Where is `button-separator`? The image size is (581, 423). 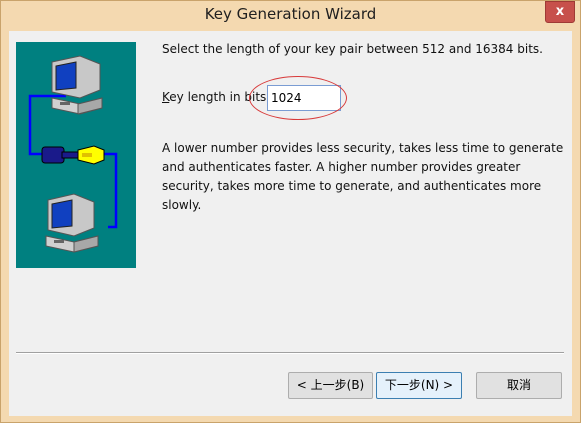 button-separator is located at coordinates (290, 353).